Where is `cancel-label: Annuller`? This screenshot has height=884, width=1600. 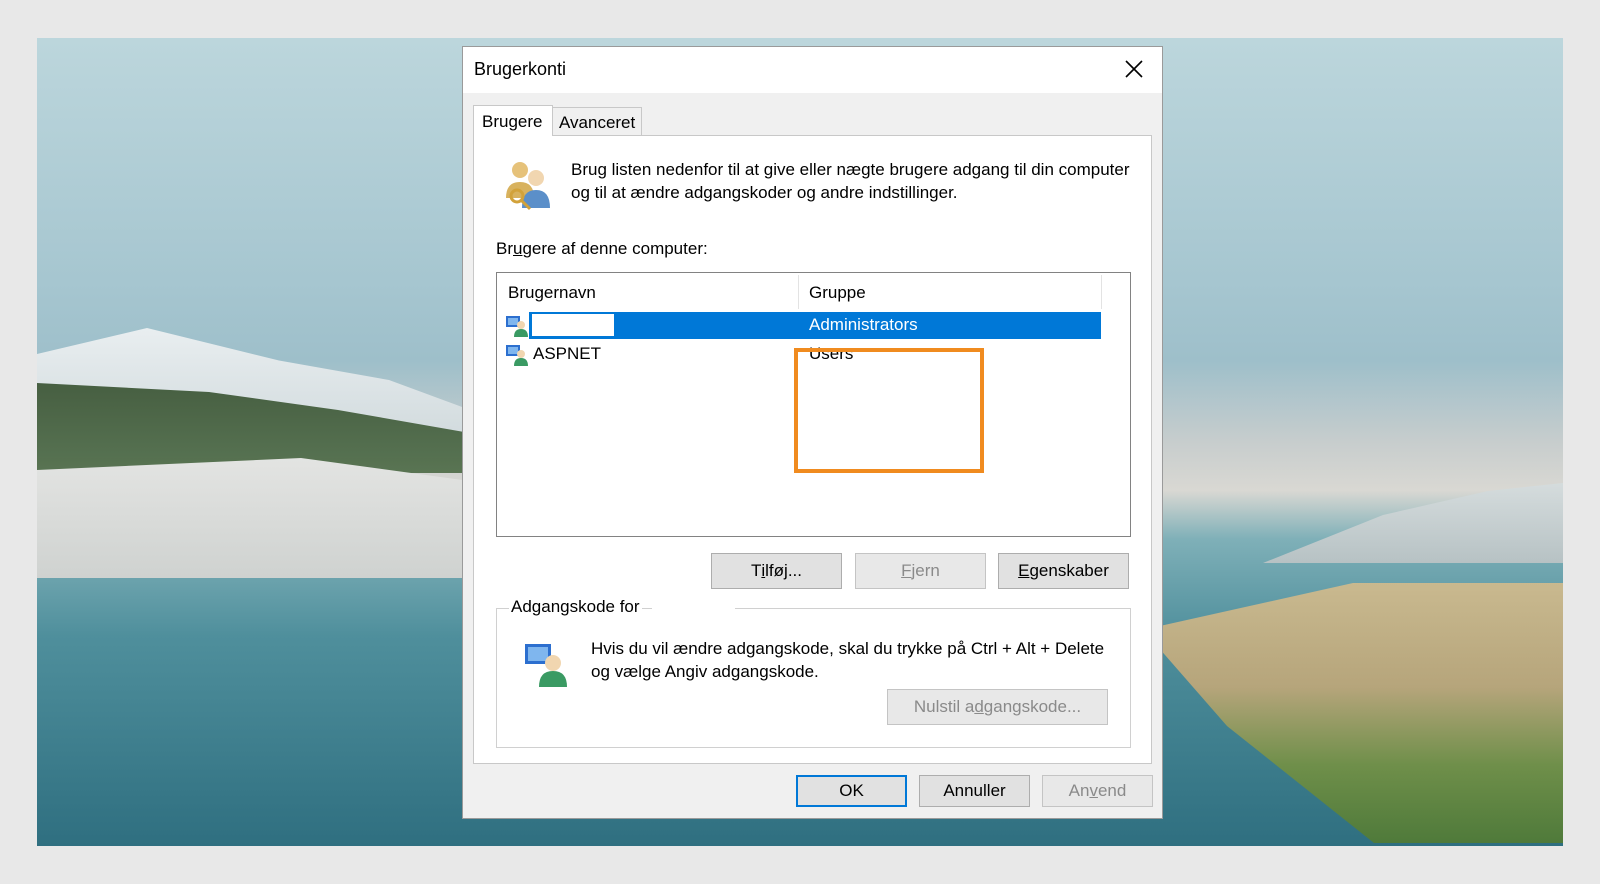 cancel-label: Annuller is located at coordinates (974, 790).